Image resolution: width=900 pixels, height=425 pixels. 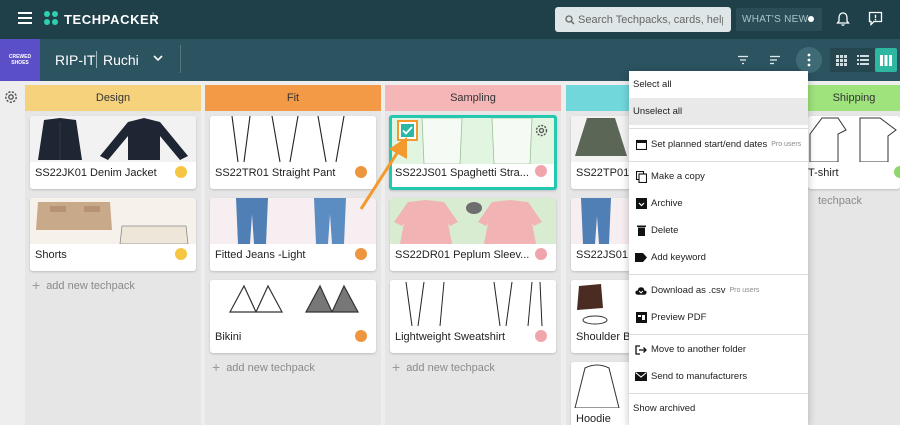 What do you see at coordinates (260, 255) in the screenshot?
I see `card-title: Fitted Jeans -Light` at bounding box center [260, 255].